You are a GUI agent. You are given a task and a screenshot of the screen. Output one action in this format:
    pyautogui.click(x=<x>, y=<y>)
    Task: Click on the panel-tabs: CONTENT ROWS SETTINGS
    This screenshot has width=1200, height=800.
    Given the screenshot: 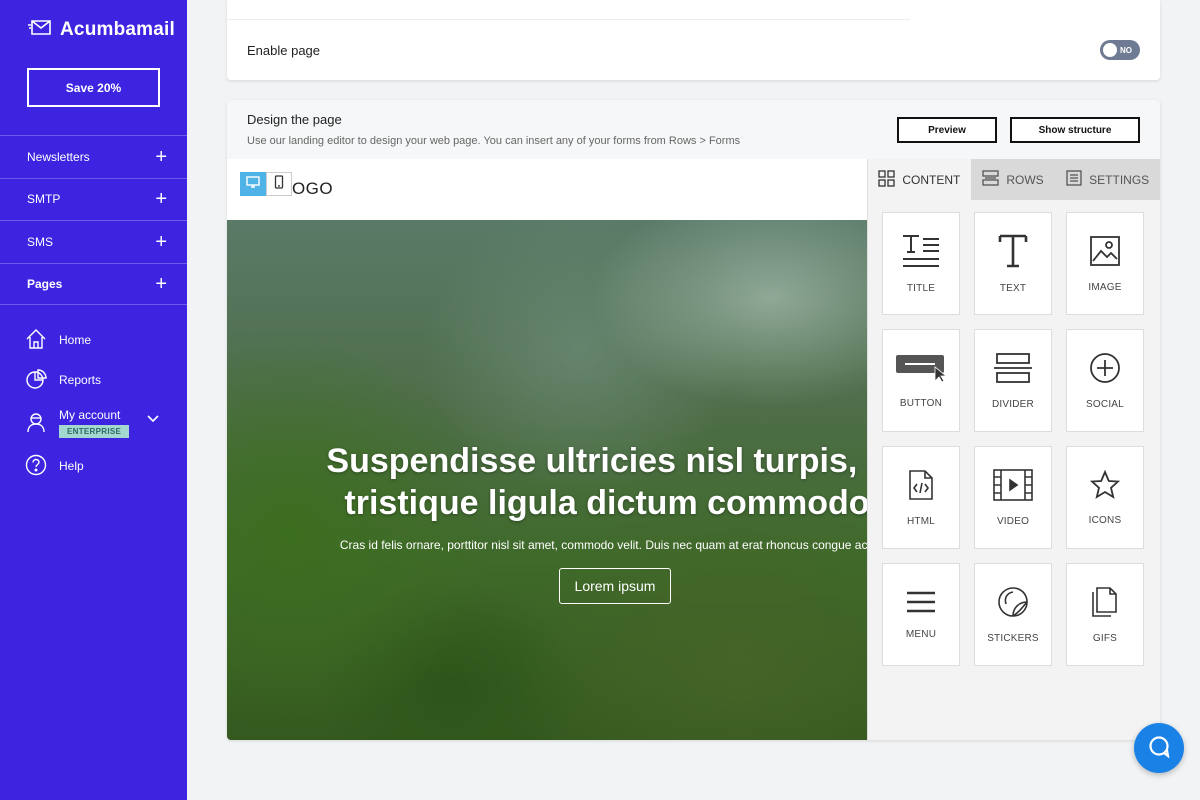 What is the action you would take?
    pyautogui.click(x=1014, y=179)
    